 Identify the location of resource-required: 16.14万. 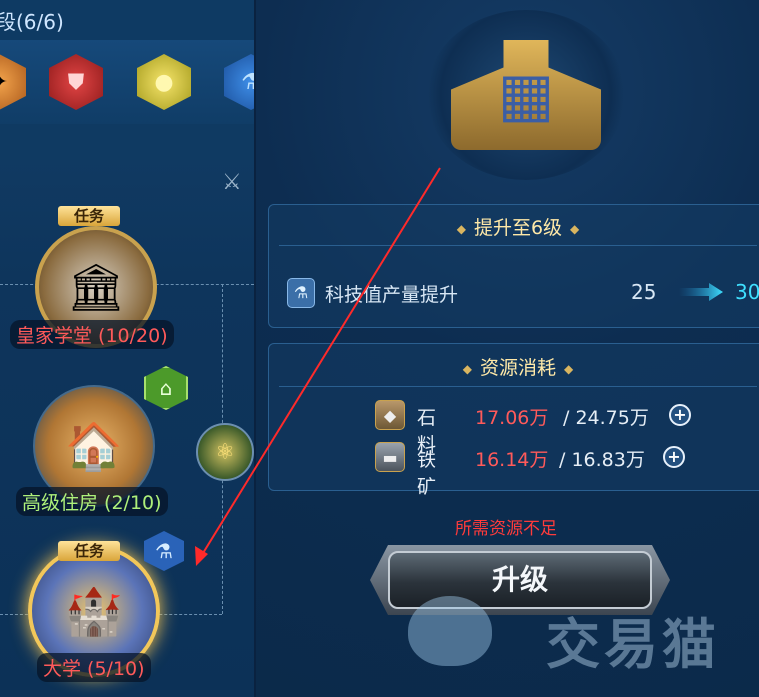
(512, 460).